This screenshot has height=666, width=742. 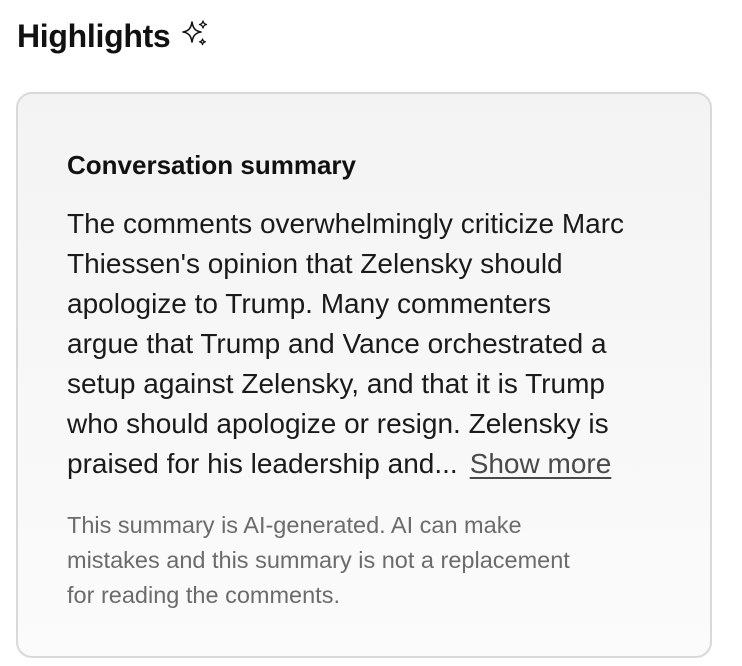 What do you see at coordinates (541, 463) in the screenshot?
I see `show-more-link: Show more` at bounding box center [541, 463].